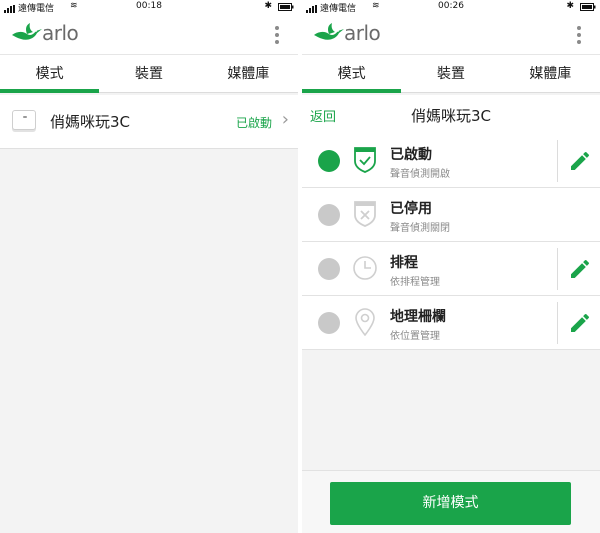  I want to click on status-time: 00:18, so click(149, 6).